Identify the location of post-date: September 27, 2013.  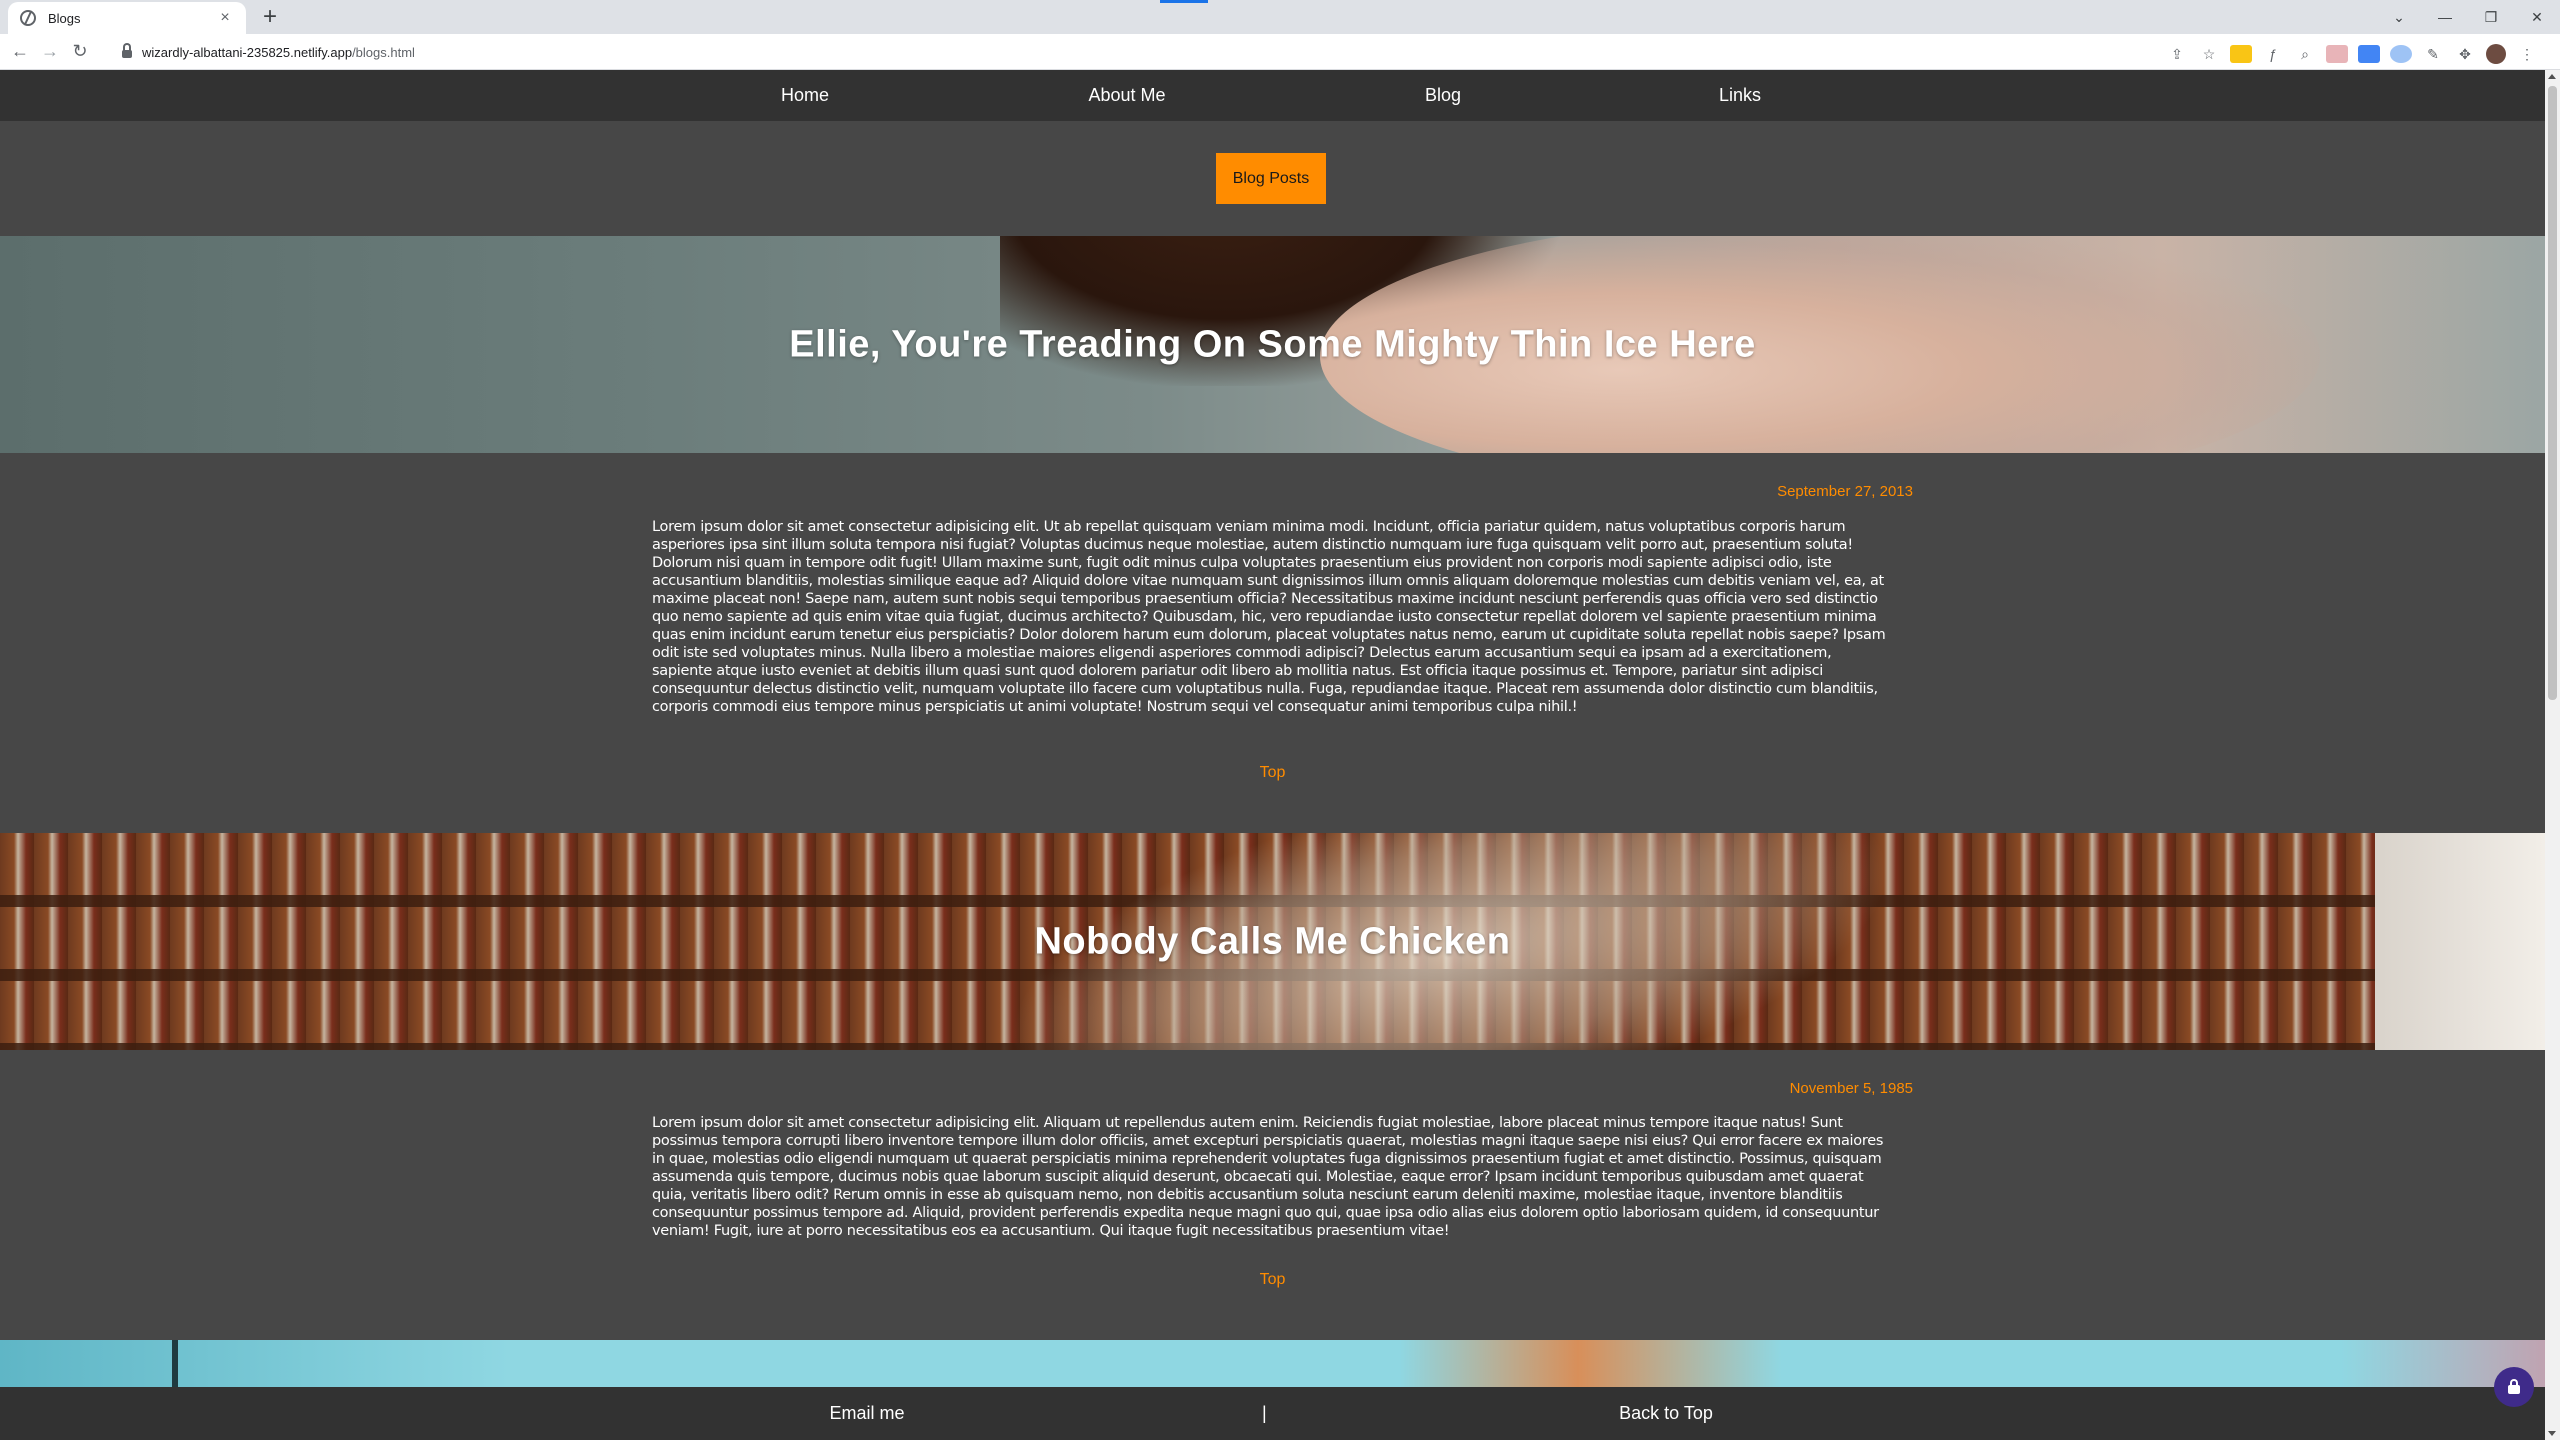
(1845, 491).